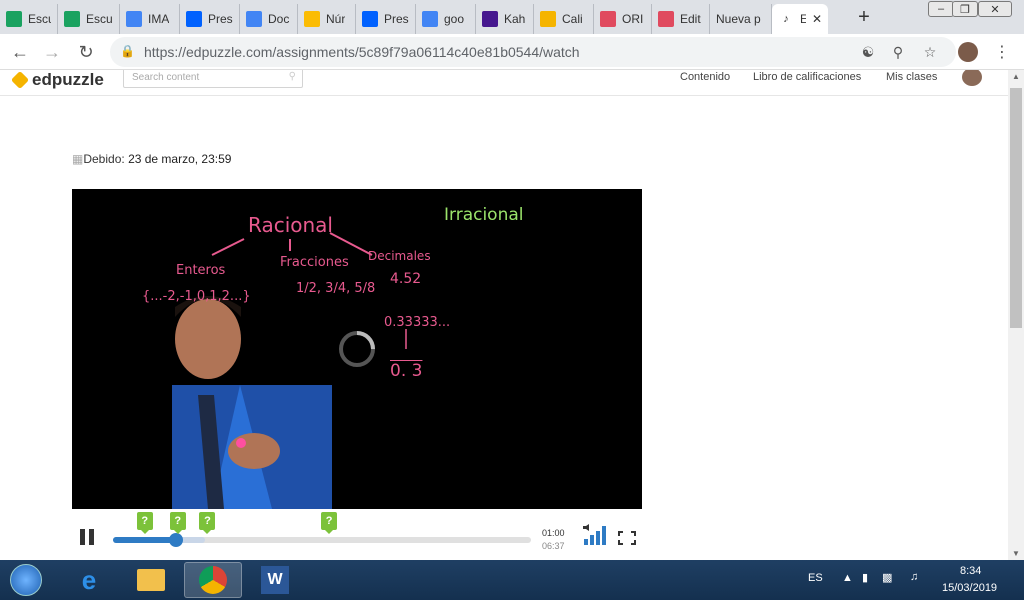 This screenshot has height=600, width=1024. Describe the element at coordinates (176, 540) in the screenshot. I see `progress-knob` at that location.